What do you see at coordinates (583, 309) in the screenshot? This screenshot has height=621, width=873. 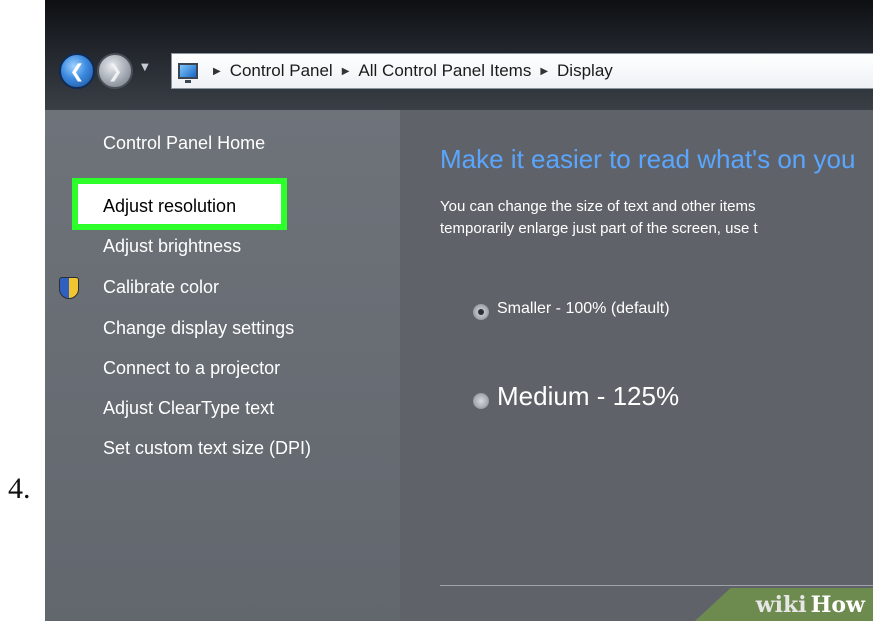 I see `option-smaller-label: Smaller - 100% (default)` at bounding box center [583, 309].